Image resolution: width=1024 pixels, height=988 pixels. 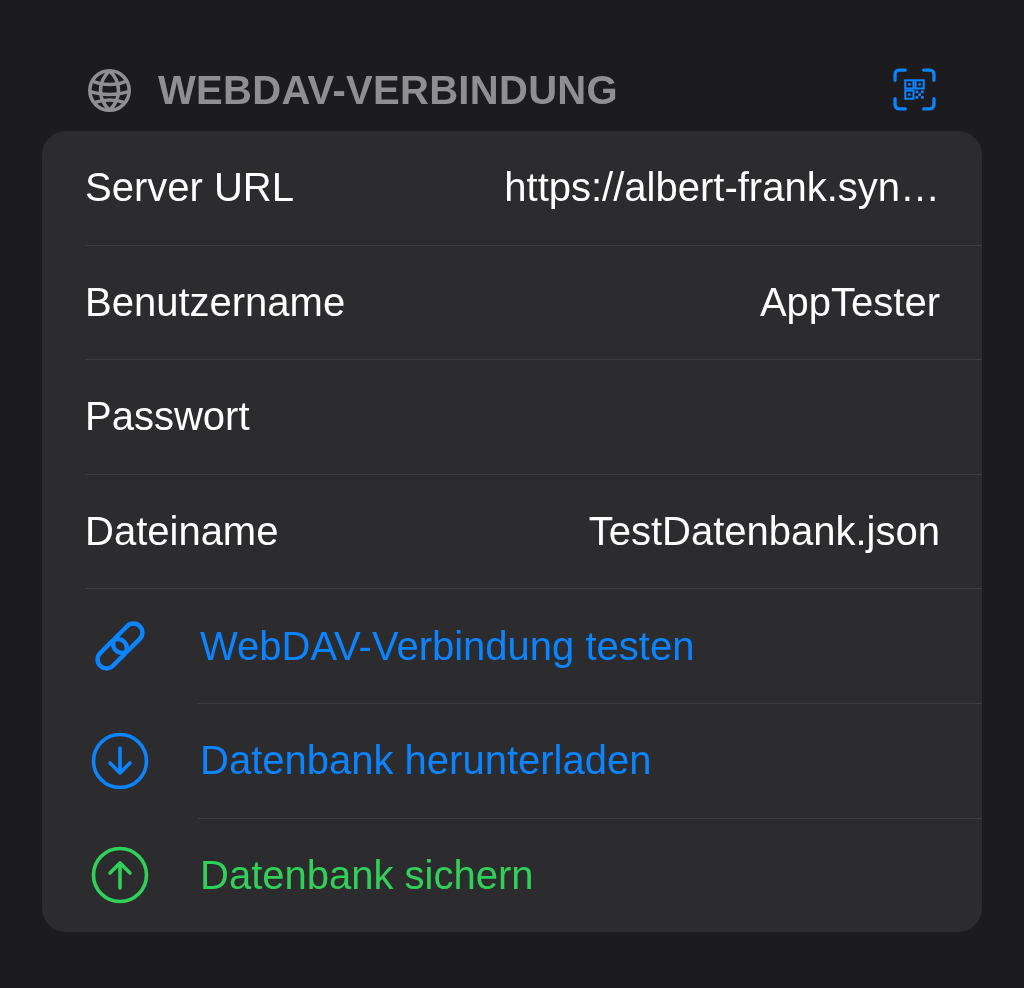 What do you see at coordinates (392, 646) in the screenshot?
I see `action-button: WebDAV-Verbindung testen` at bounding box center [392, 646].